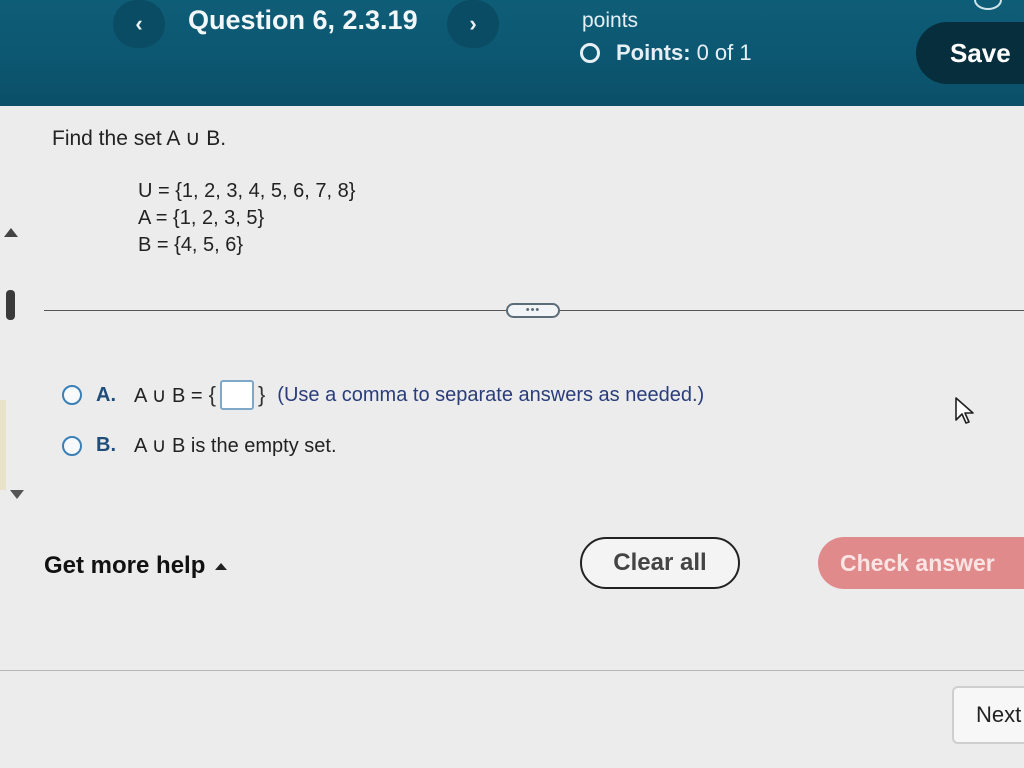 Image resolution: width=1024 pixels, height=768 pixels. I want to click on side-accent, so click(3, 445).